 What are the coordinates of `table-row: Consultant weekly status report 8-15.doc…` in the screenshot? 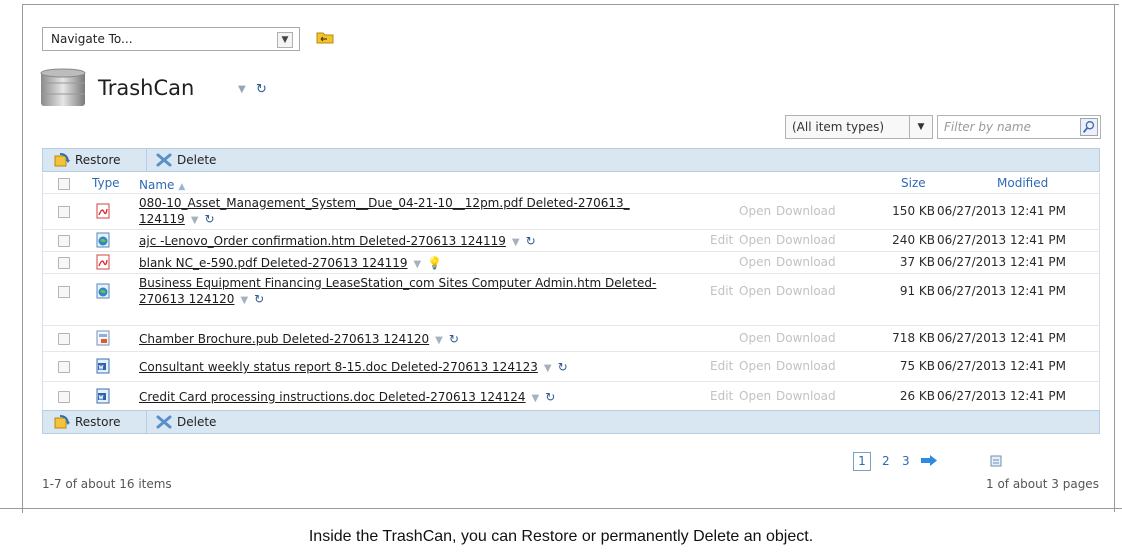 It's located at (571, 366).